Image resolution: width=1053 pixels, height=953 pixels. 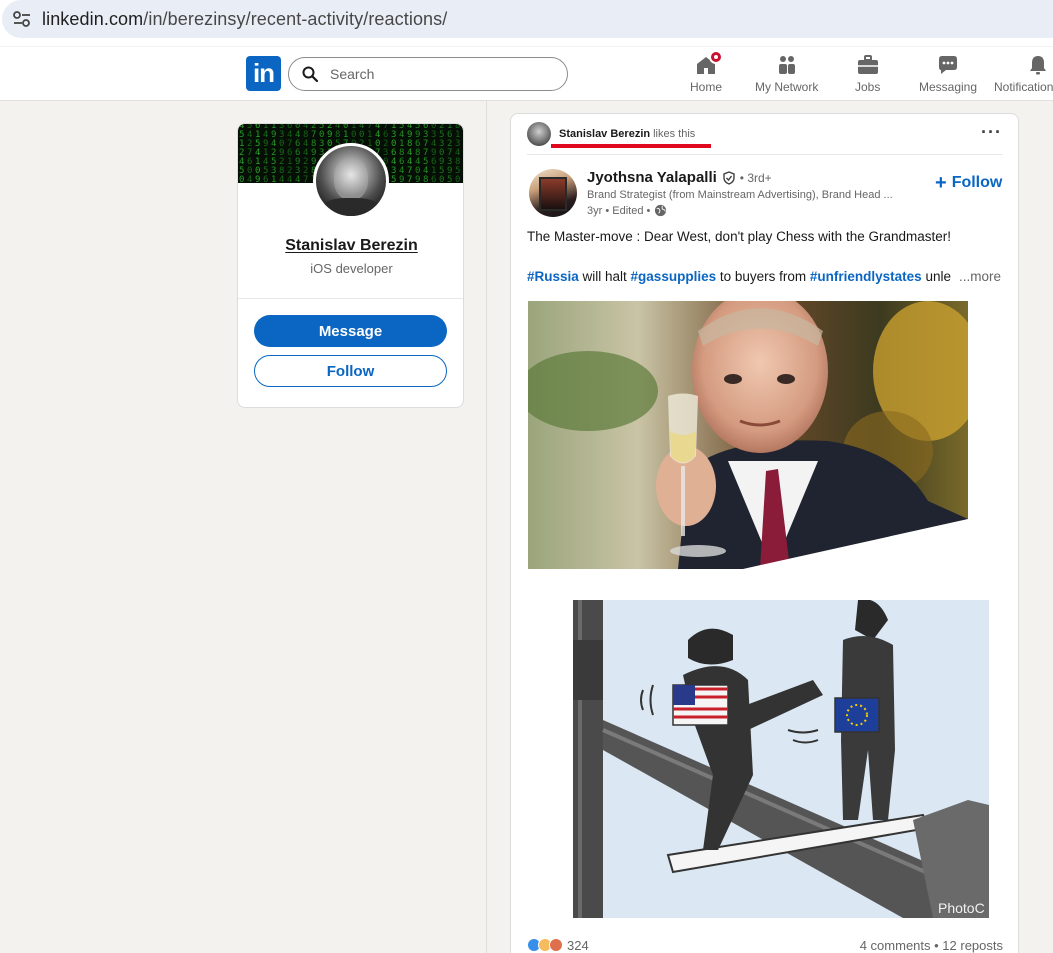 What do you see at coordinates (1023, 87) in the screenshot?
I see `nav-notifications-label: Notifications` at bounding box center [1023, 87].